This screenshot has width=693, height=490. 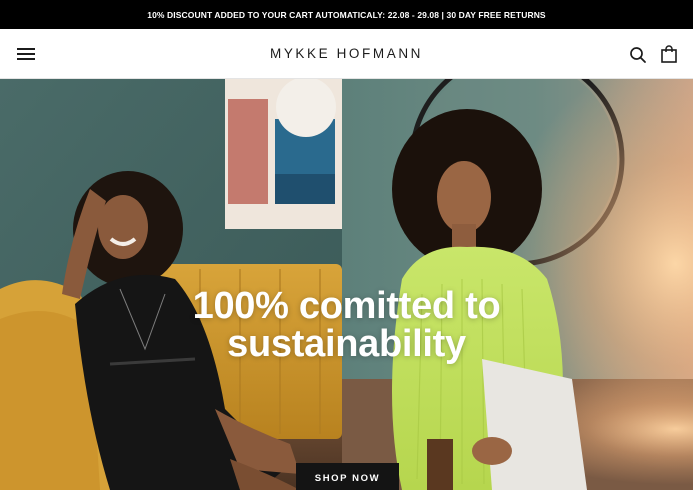 What do you see at coordinates (346, 306) in the screenshot?
I see `hero-headline-line-1: 100% comitted to` at bounding box center [346, 306].